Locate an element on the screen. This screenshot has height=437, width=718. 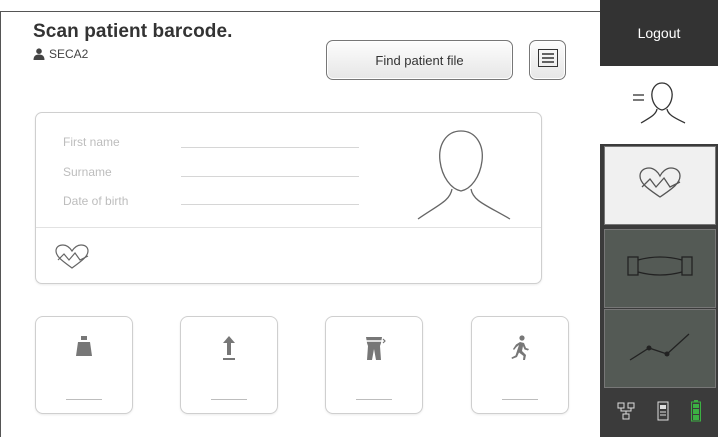
body-measure-tile is located at coordinates (374, 365).